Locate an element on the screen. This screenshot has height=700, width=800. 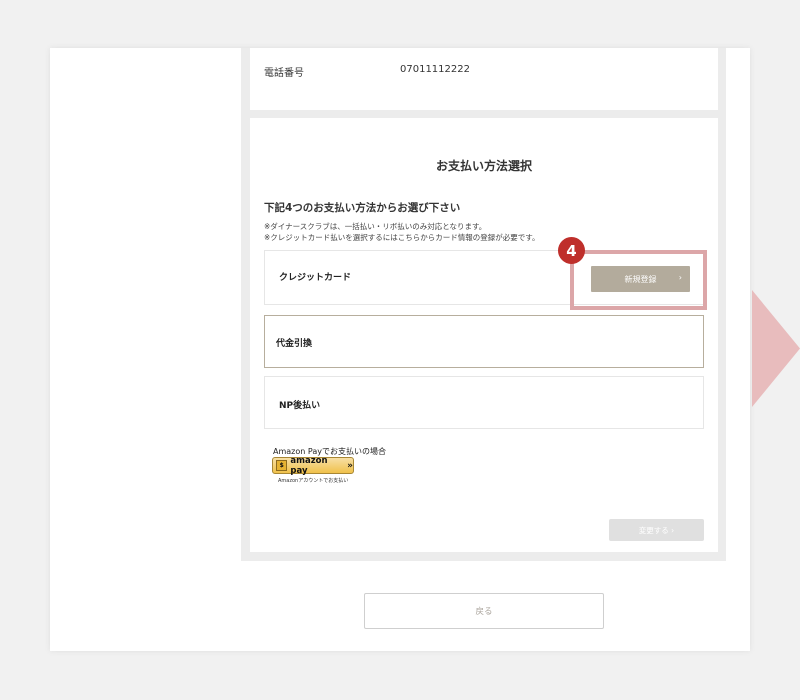
change-button: 変更する › is located at coordinates (656, 530).